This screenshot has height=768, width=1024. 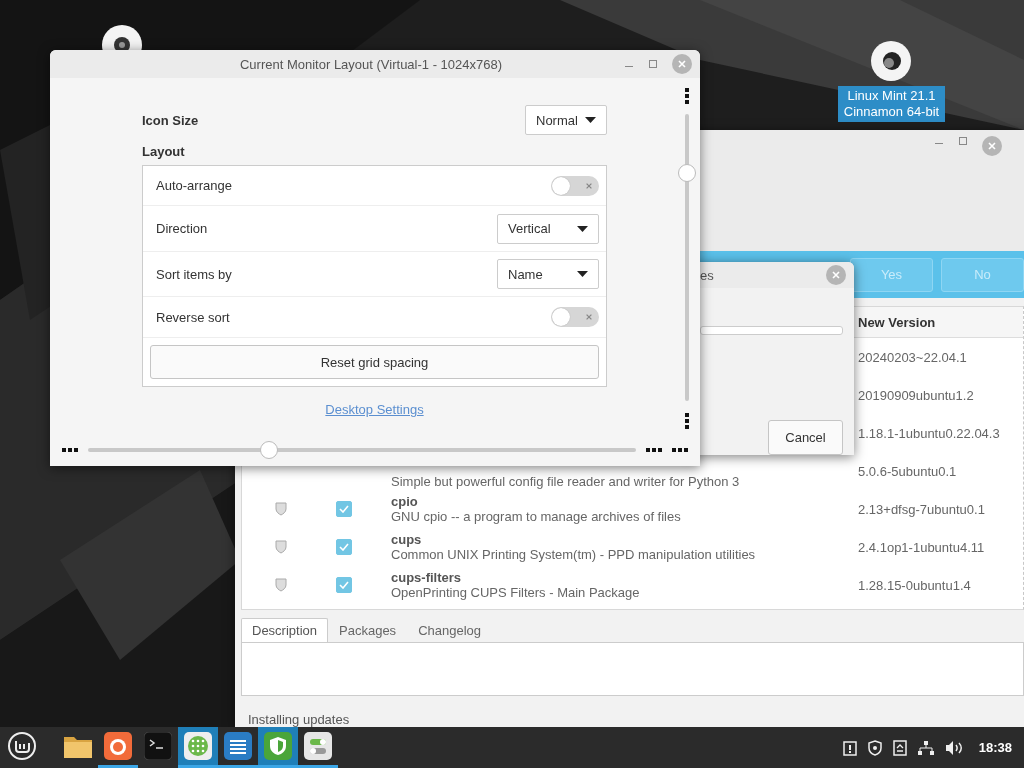 I want to click on dropdown: Name, so click(x=548, y=274).